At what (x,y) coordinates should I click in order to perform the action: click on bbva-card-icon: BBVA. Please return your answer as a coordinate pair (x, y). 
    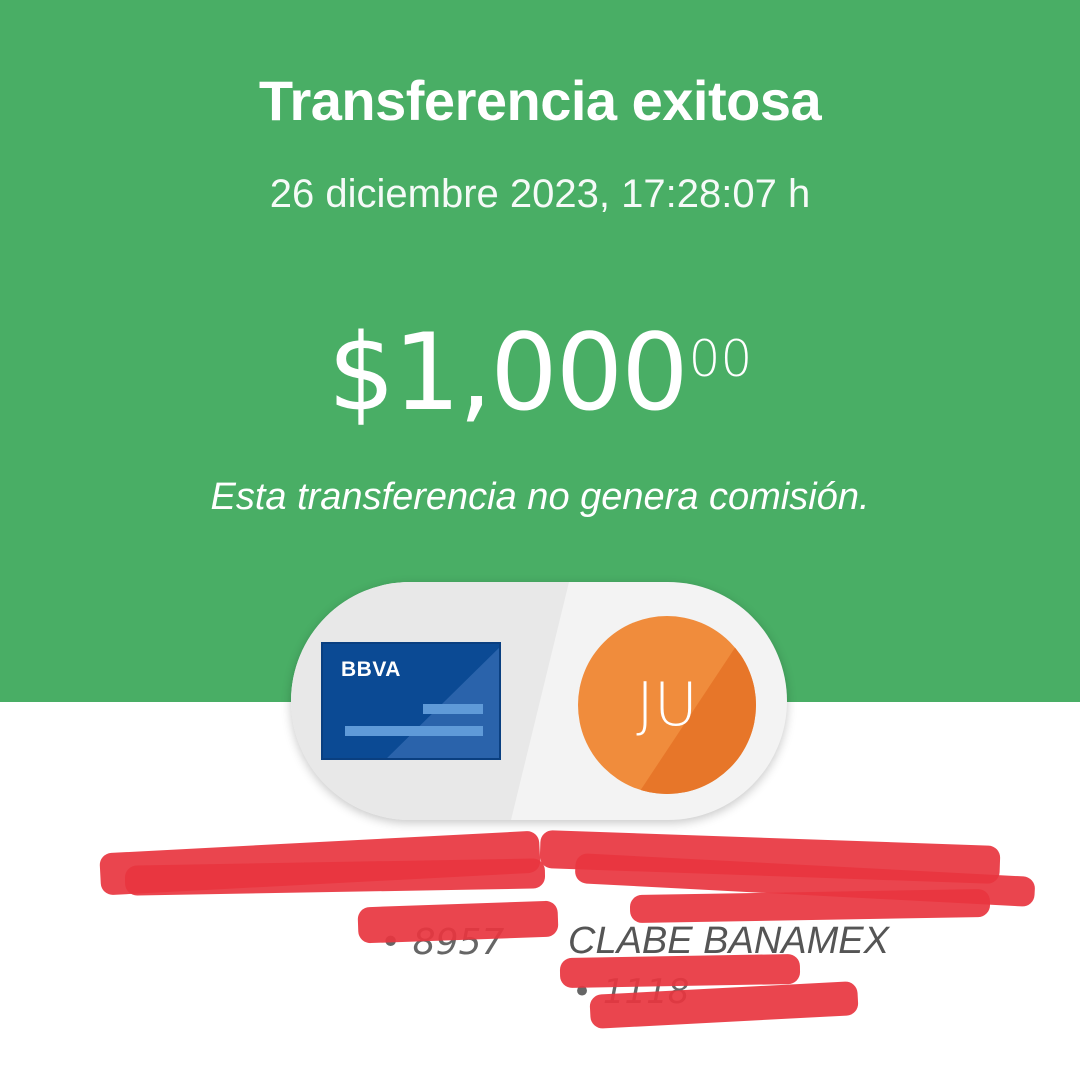
    Looking at the image, I should click on (411, 701).